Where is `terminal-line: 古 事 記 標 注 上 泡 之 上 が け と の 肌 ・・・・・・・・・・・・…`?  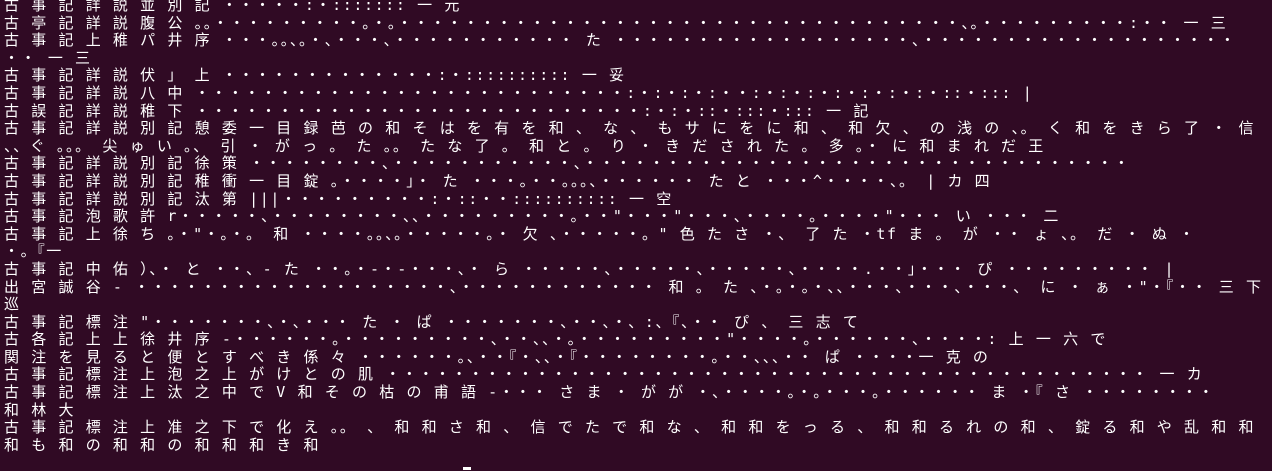
terminal-line: 古 事 記 標 注 上 泡 之 上 が け と の 肌 ・・・・・・・・・・・・… is located at coordinates (604, 375).